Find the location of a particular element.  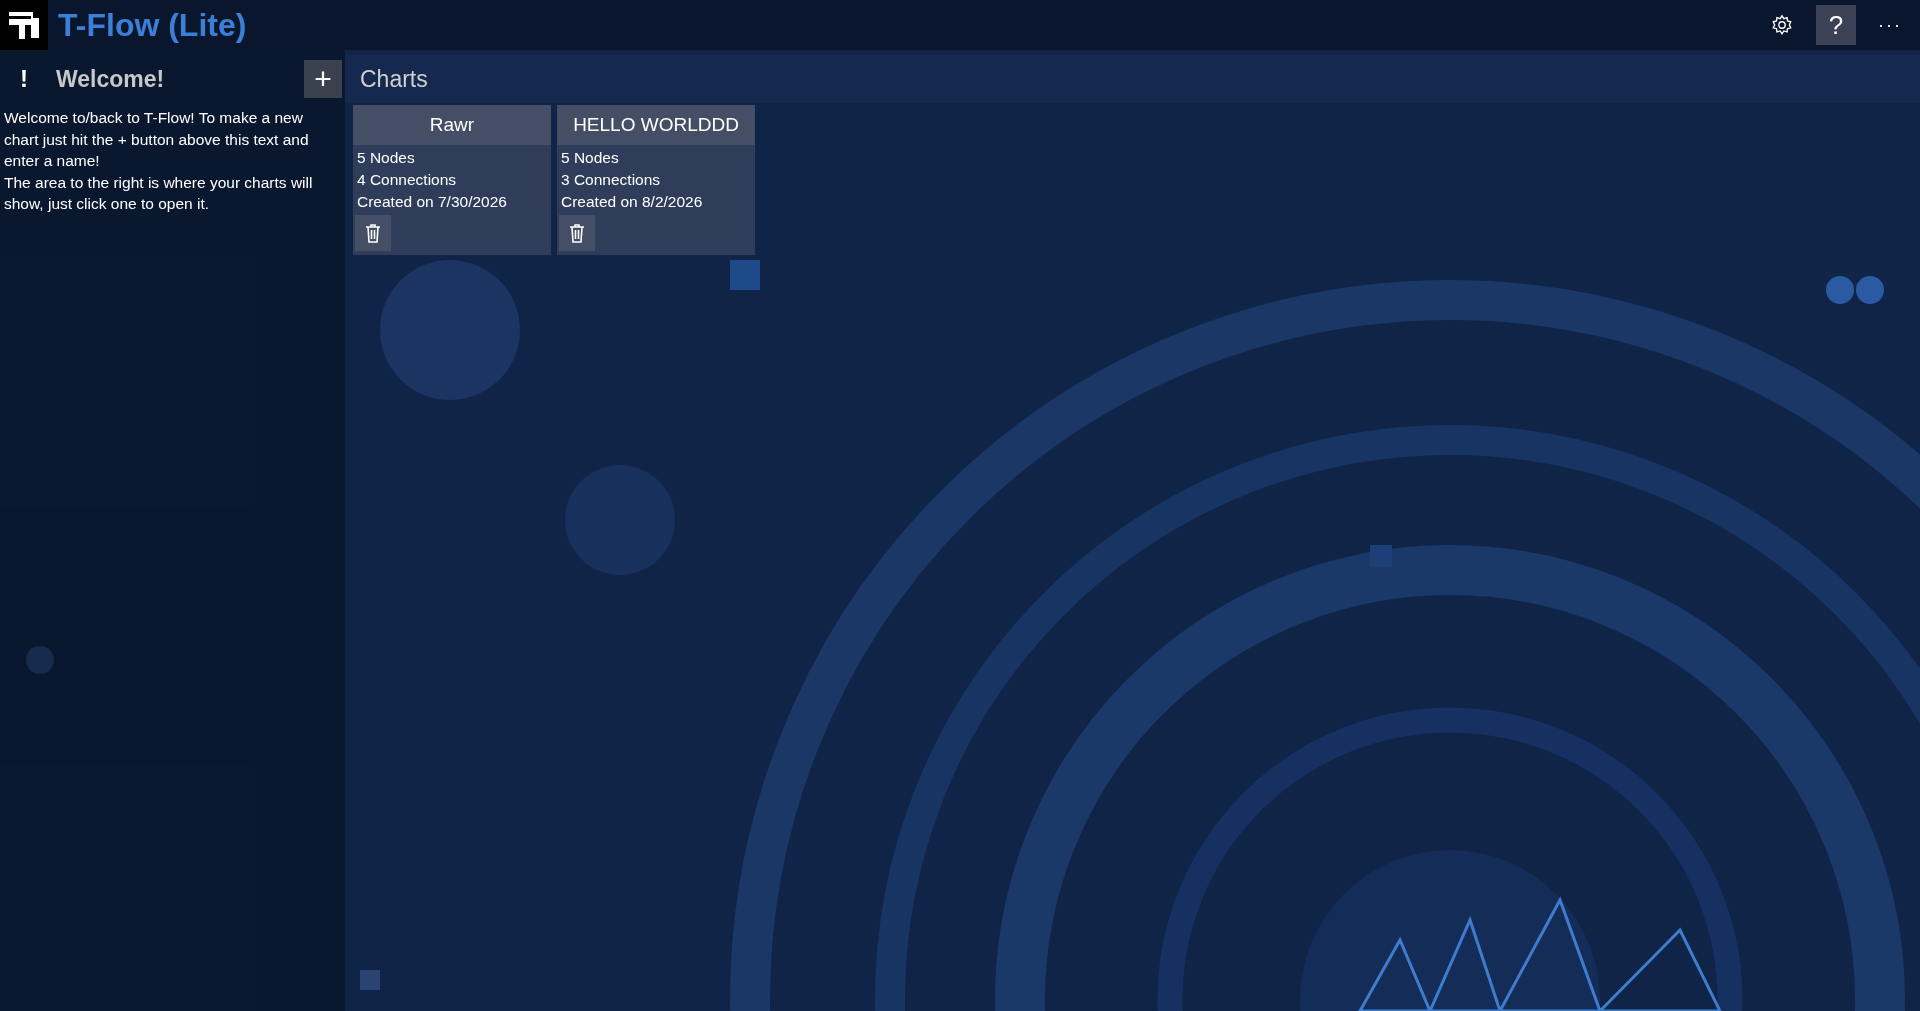

connection-count: 4 Connections is located at coordinates (407, 180).